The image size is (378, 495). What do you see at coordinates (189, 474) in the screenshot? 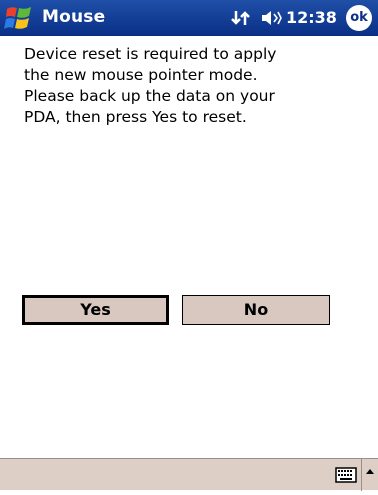
I see `bottom-menu-bar` at bounding box center [189, 474].